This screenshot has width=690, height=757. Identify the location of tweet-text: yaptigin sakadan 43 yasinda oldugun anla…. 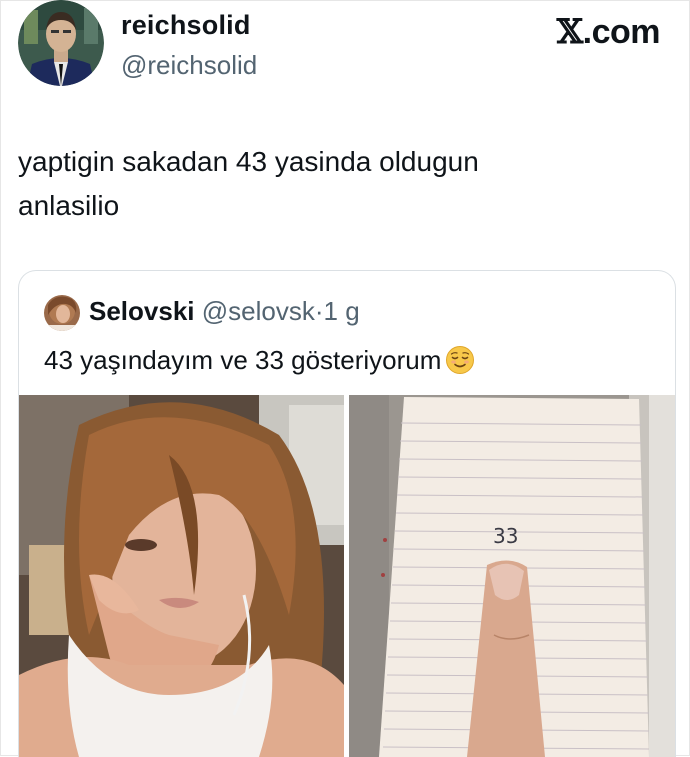
(338, 184).